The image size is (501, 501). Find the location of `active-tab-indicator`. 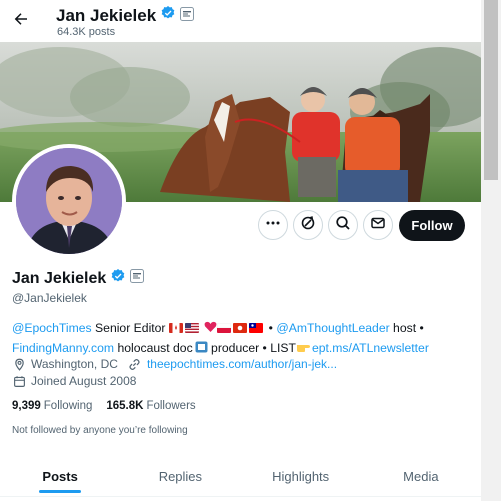

active-tab-indicator is located at coordinates (60, 491).